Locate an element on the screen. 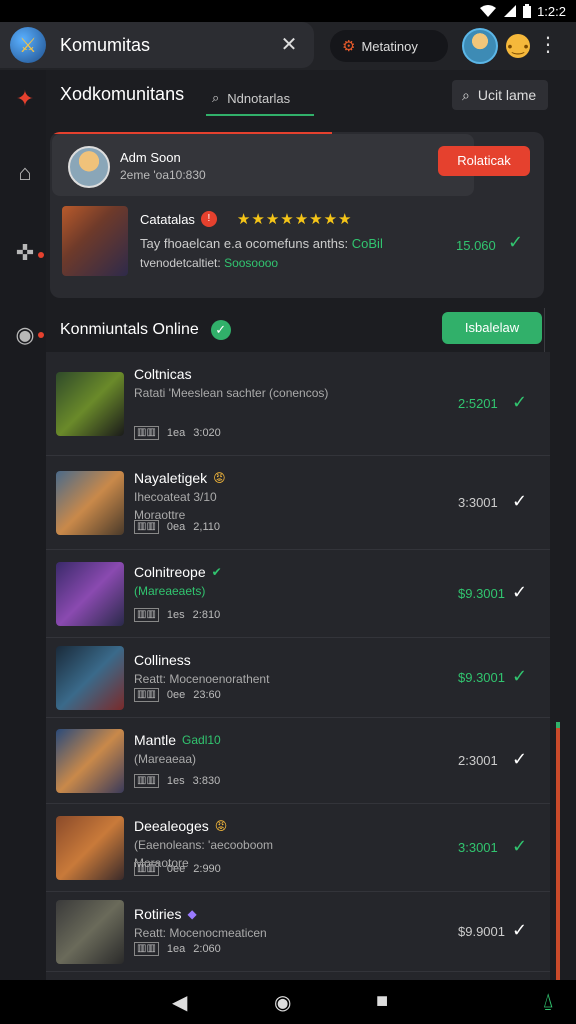 The image size is (576, 1024). game-subtitle: Reatt: Mocenoenorathent is located at coordinates (202, 679).